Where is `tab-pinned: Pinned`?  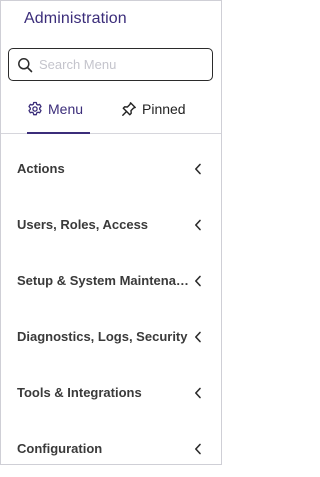
tab-pinned: Pinned is located at coordinates (153, 115).